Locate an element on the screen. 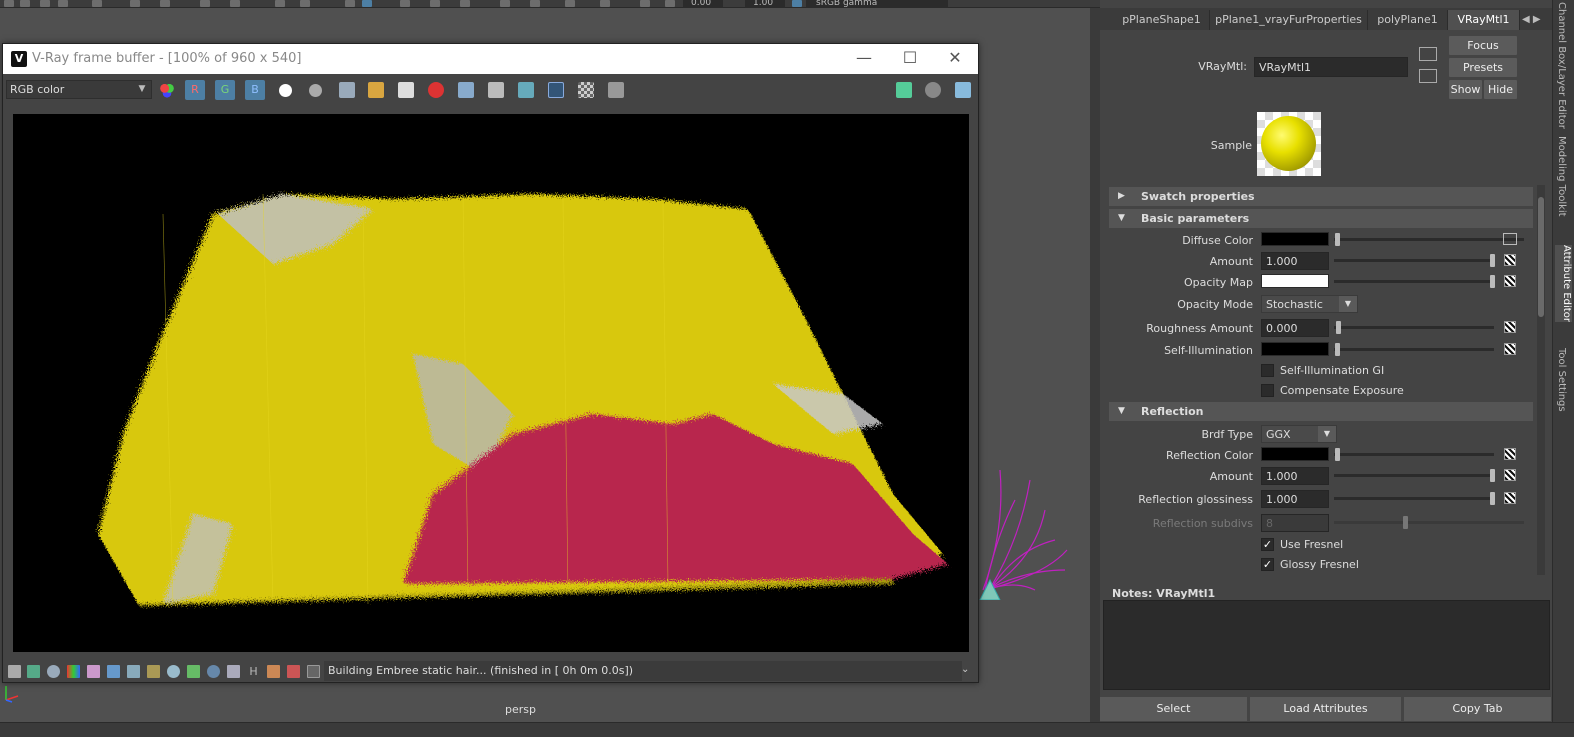 This screenshot has height=737, width=1574. tab-polyplane1: polyPlane1 is located at coordinates (1408, 20).